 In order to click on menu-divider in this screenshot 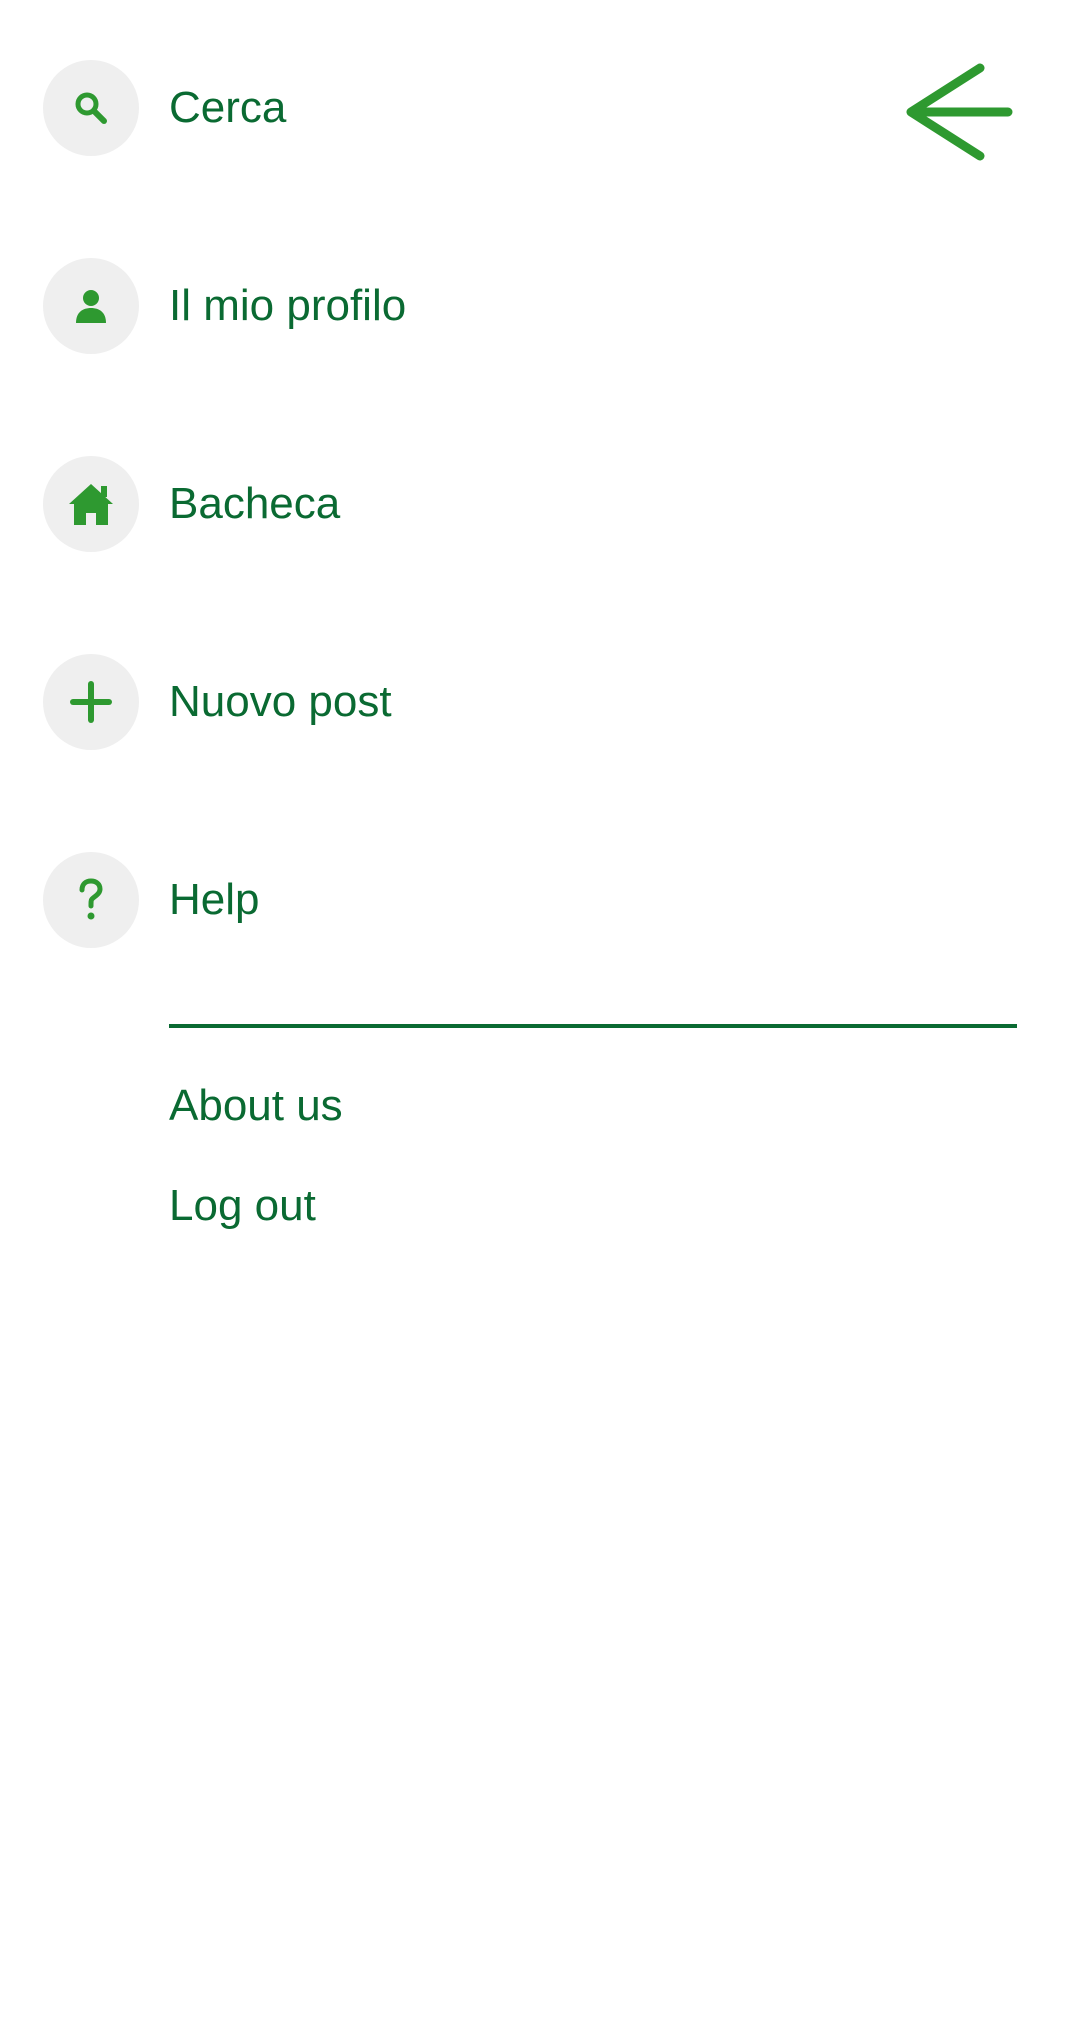, I will do `click(593, 1026)`.